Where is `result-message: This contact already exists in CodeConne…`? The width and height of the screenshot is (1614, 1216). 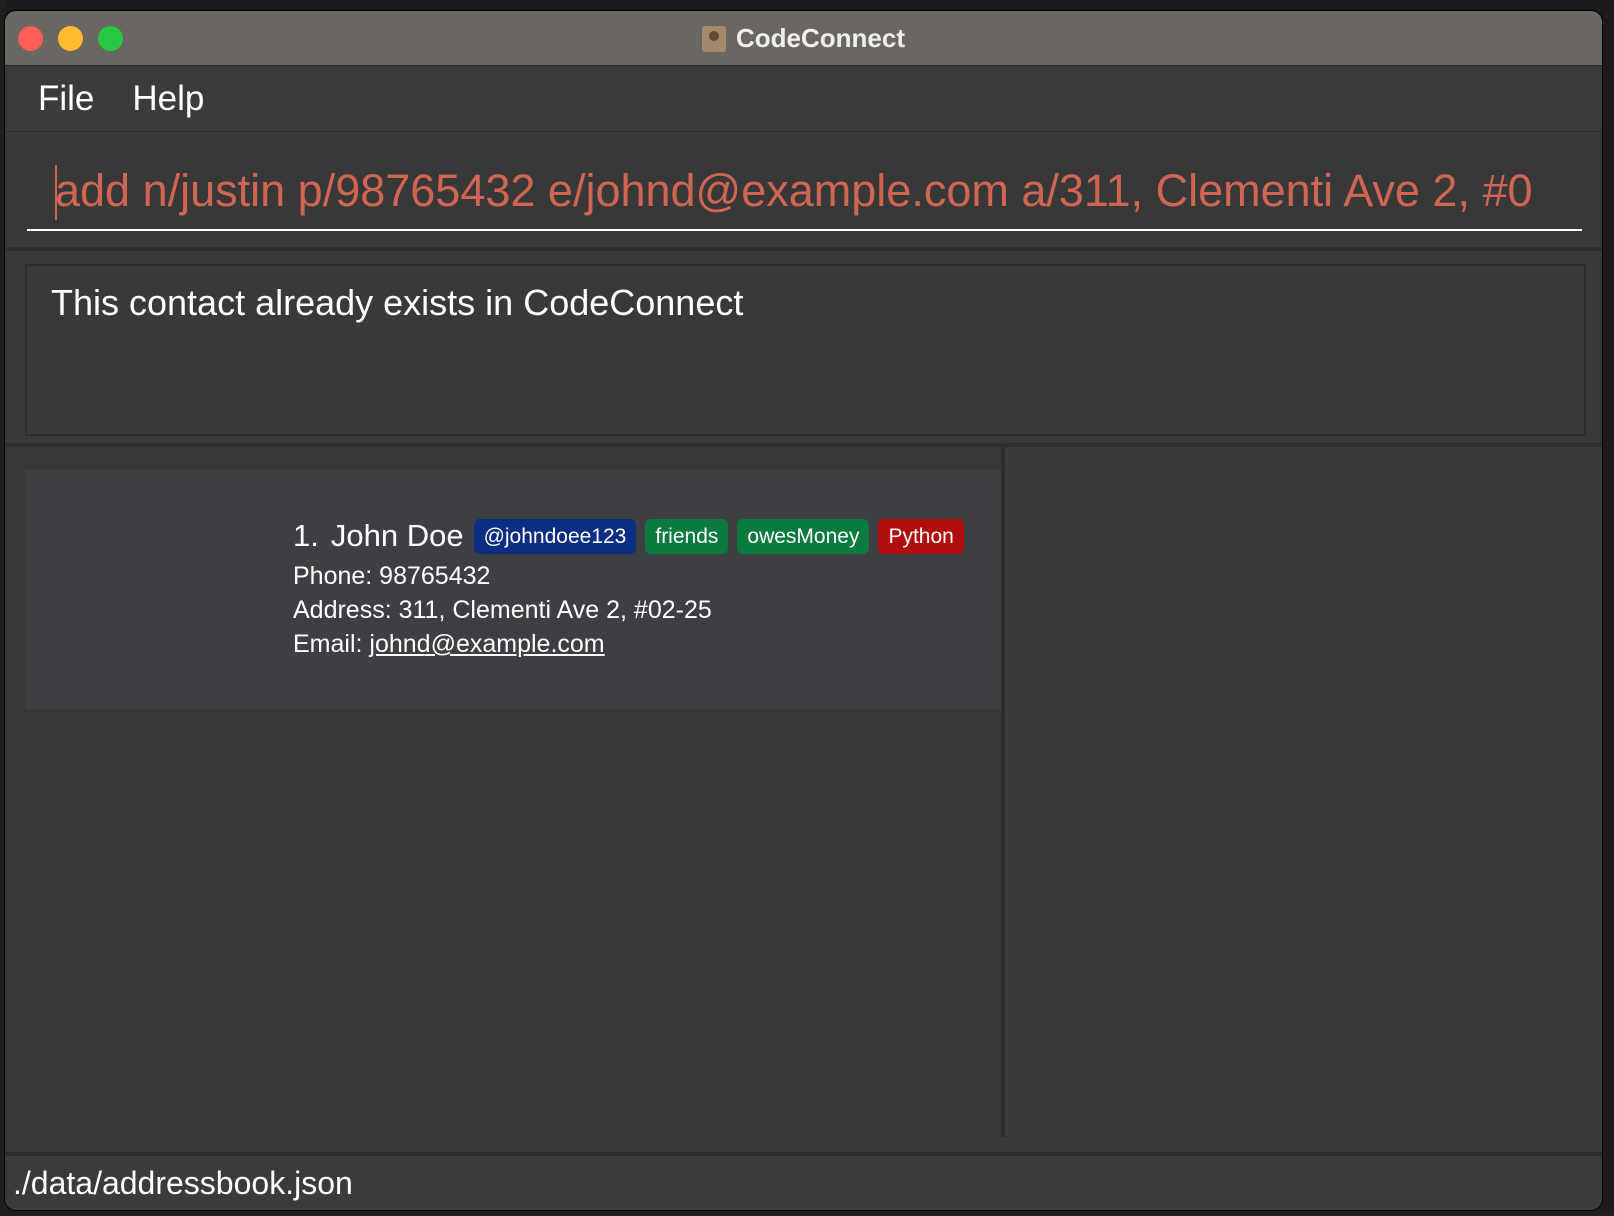
result-message: This contact already exists in CodeConne… is located at coordinates (805, 350).